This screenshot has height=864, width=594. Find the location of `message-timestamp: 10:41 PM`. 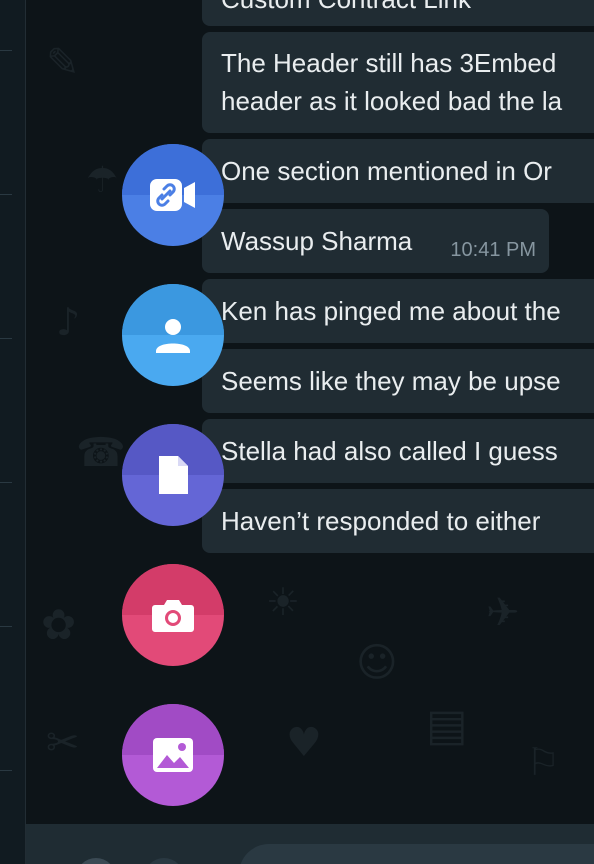

message-timestamp: 10:41 PM is located at coordinates (493, 250).